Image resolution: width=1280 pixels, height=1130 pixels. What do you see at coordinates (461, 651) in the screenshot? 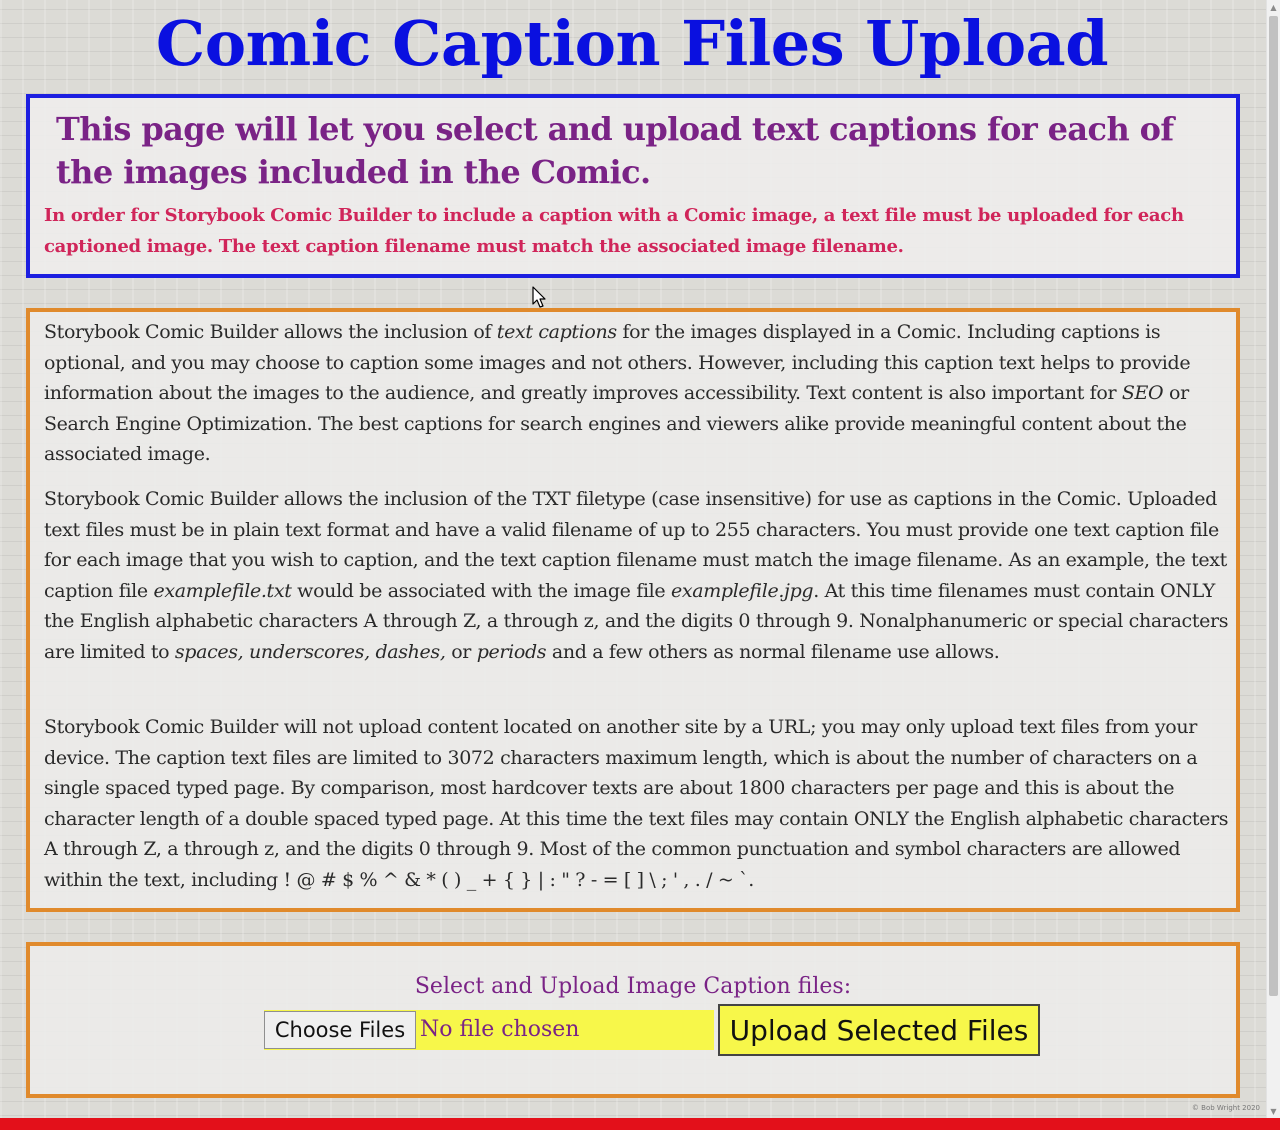
I see `info-text: or` at bounding box center [461, 651].